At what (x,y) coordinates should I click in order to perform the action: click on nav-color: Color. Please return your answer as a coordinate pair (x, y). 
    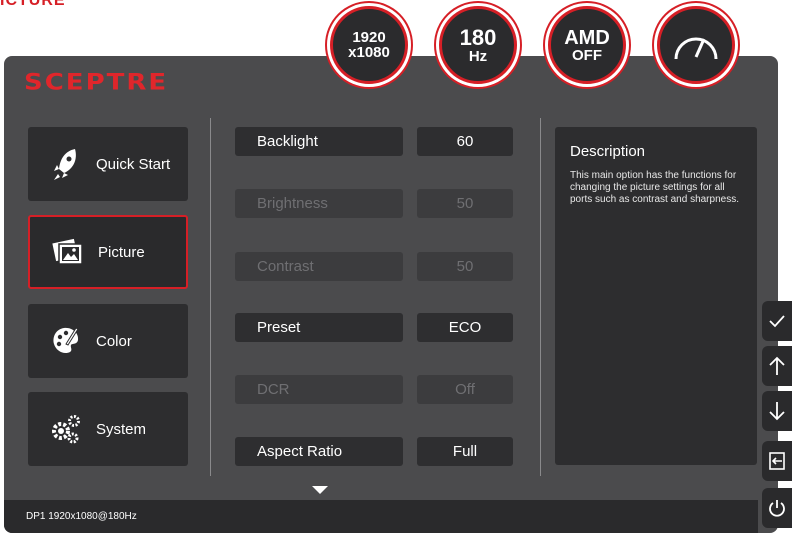
    Looking at the image, I should click on (108, 341).